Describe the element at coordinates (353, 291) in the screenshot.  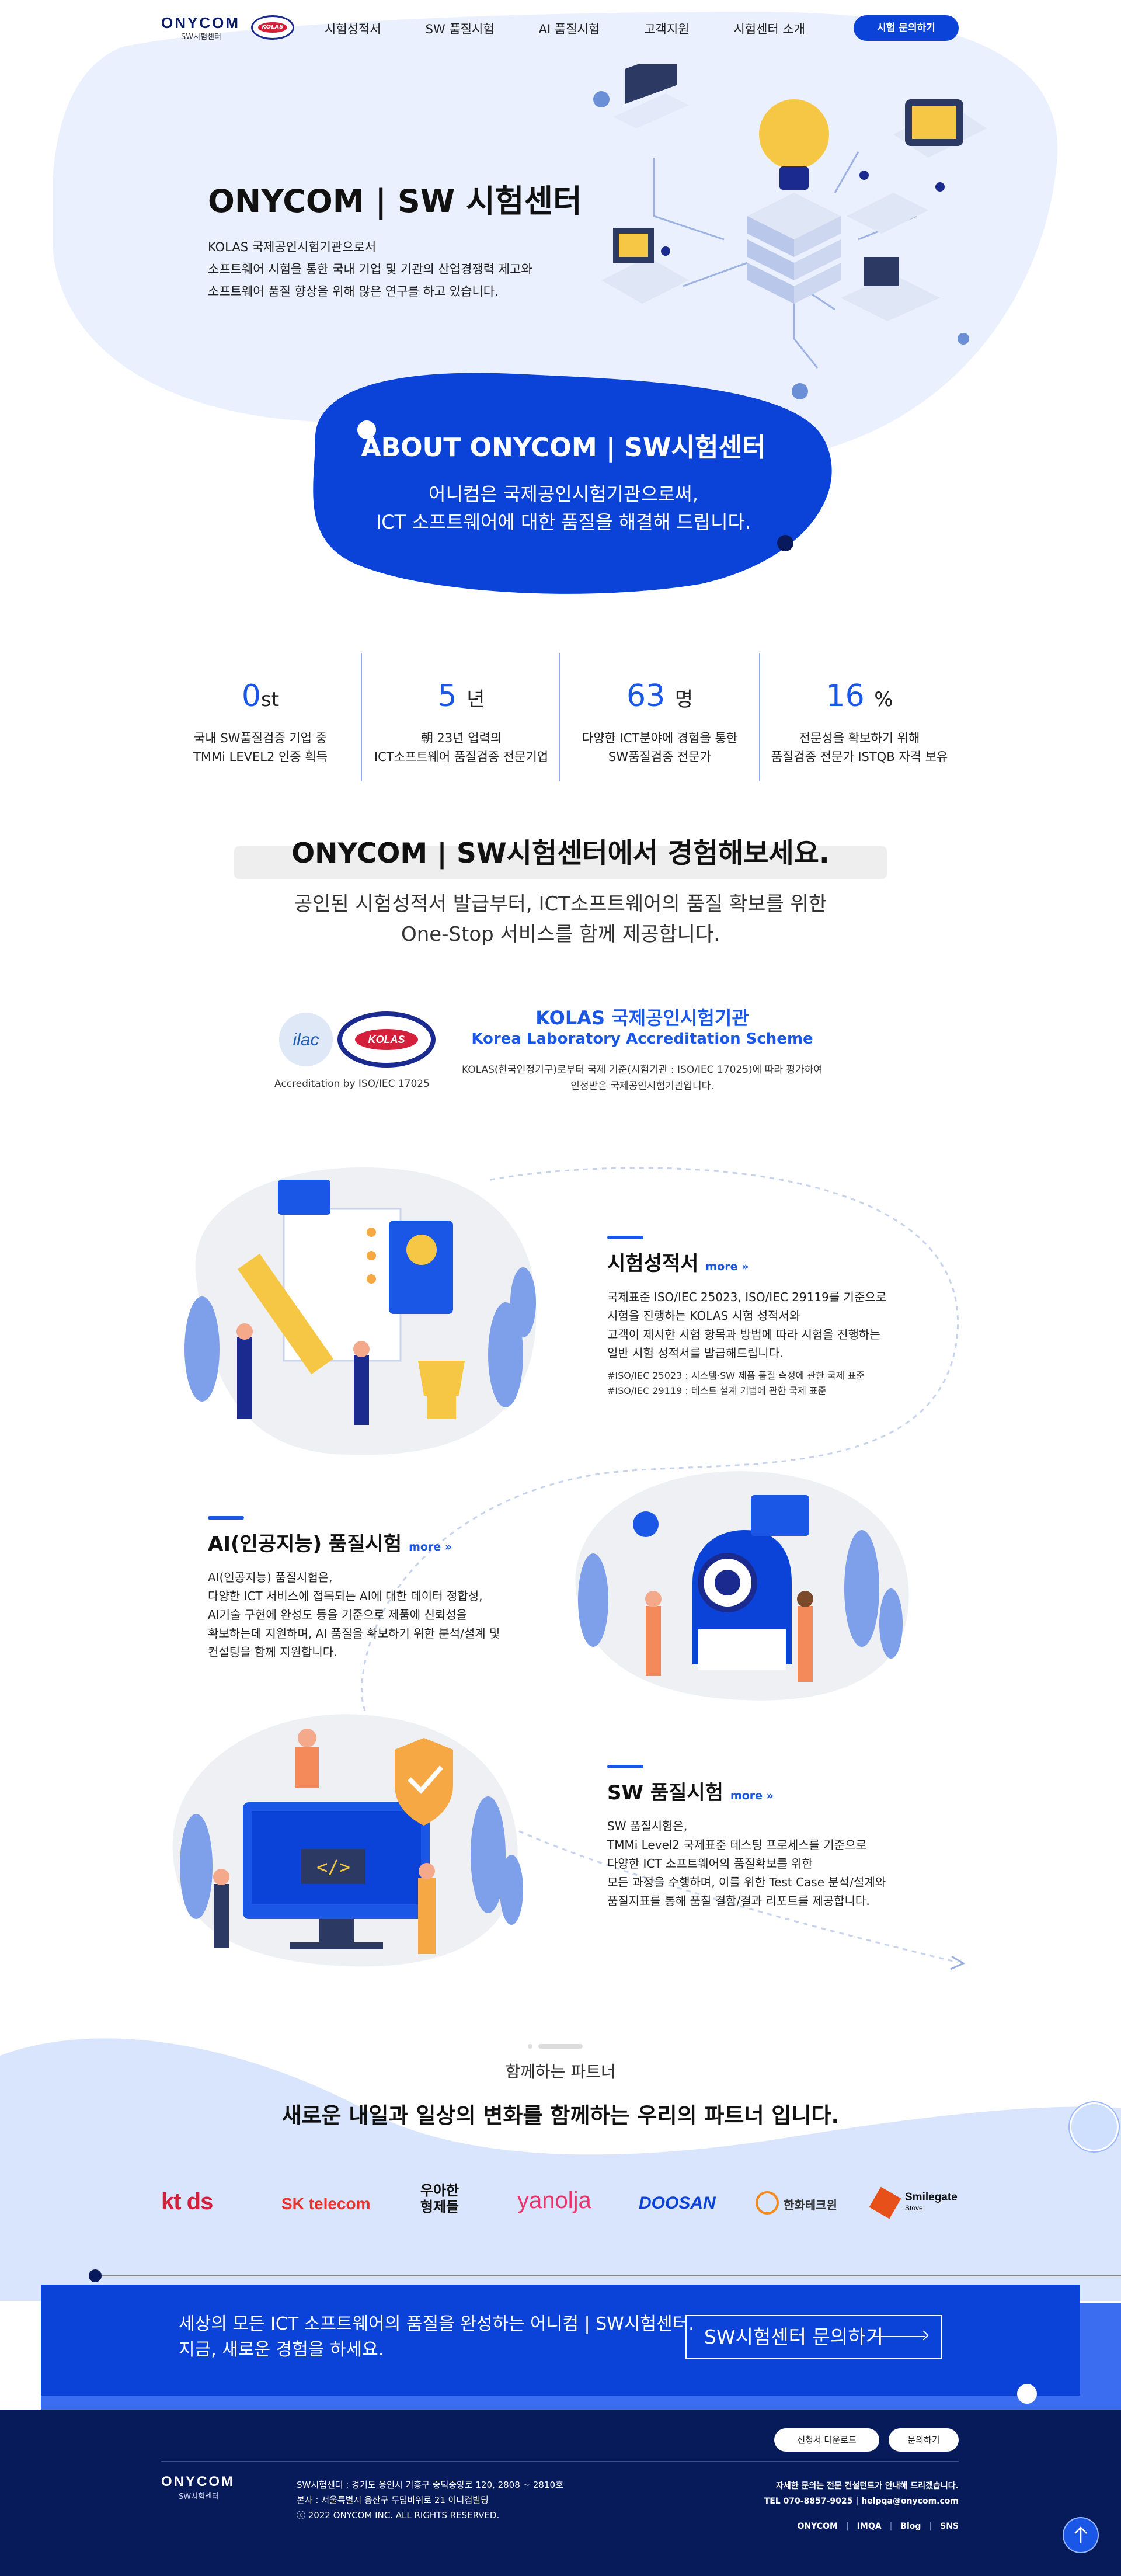
I see `hero-desc-line: 소프트웨어 품질 향상을 위해 많은 연구를 하고 있습니다.` at that location.